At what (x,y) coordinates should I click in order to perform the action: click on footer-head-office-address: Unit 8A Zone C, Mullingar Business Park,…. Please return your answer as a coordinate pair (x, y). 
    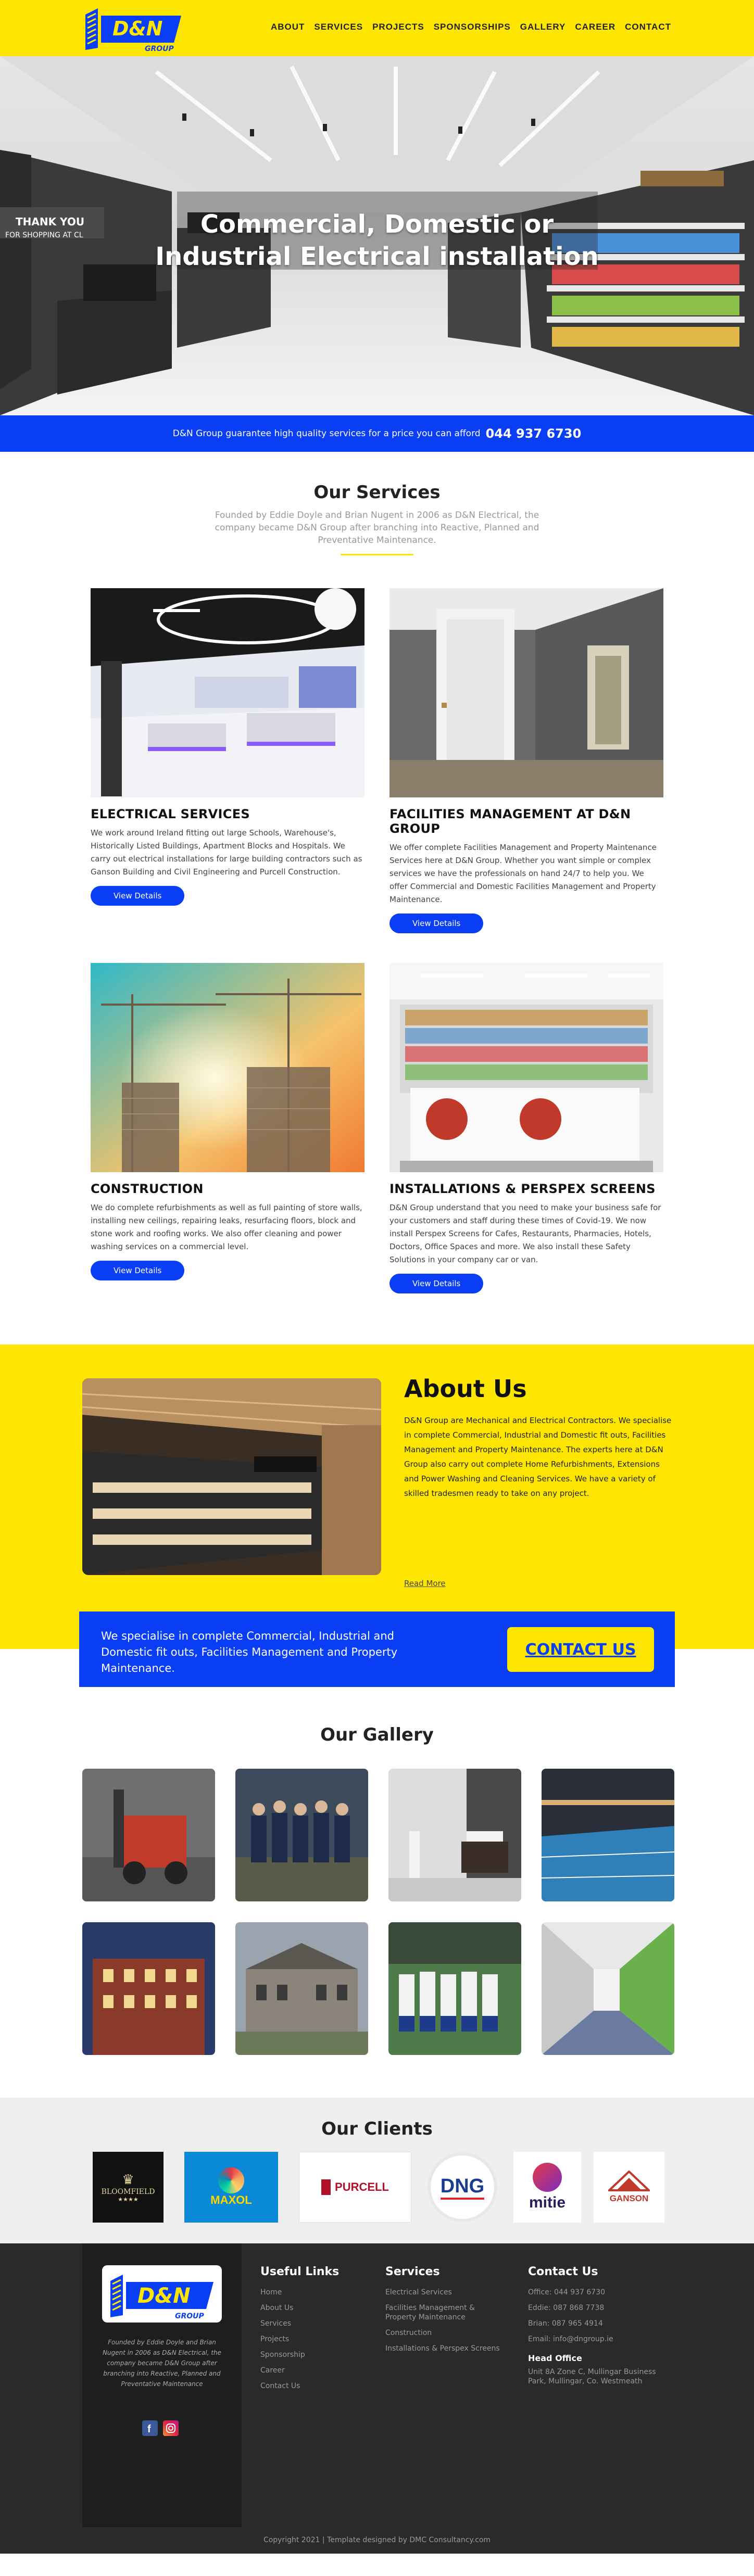
    Looking at the image, I should click on (592, 2376).